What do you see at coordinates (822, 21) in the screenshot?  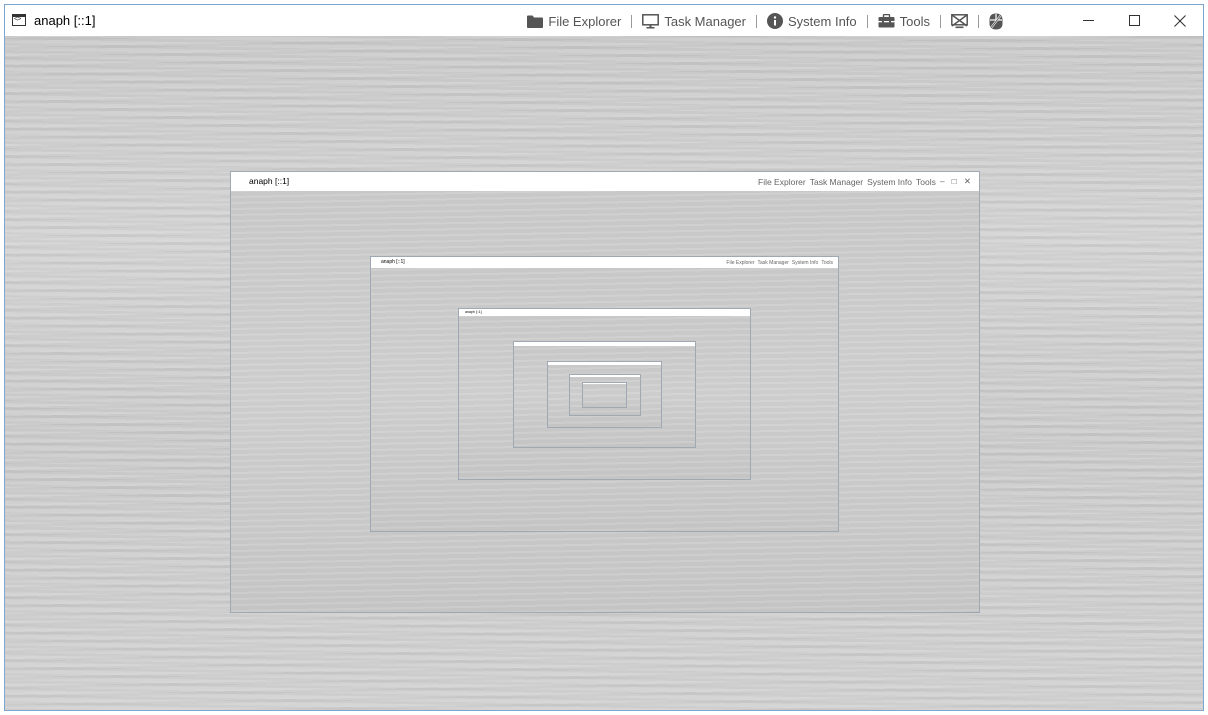 I see `system-info-label: System Info` at bounding box center [822, 21].